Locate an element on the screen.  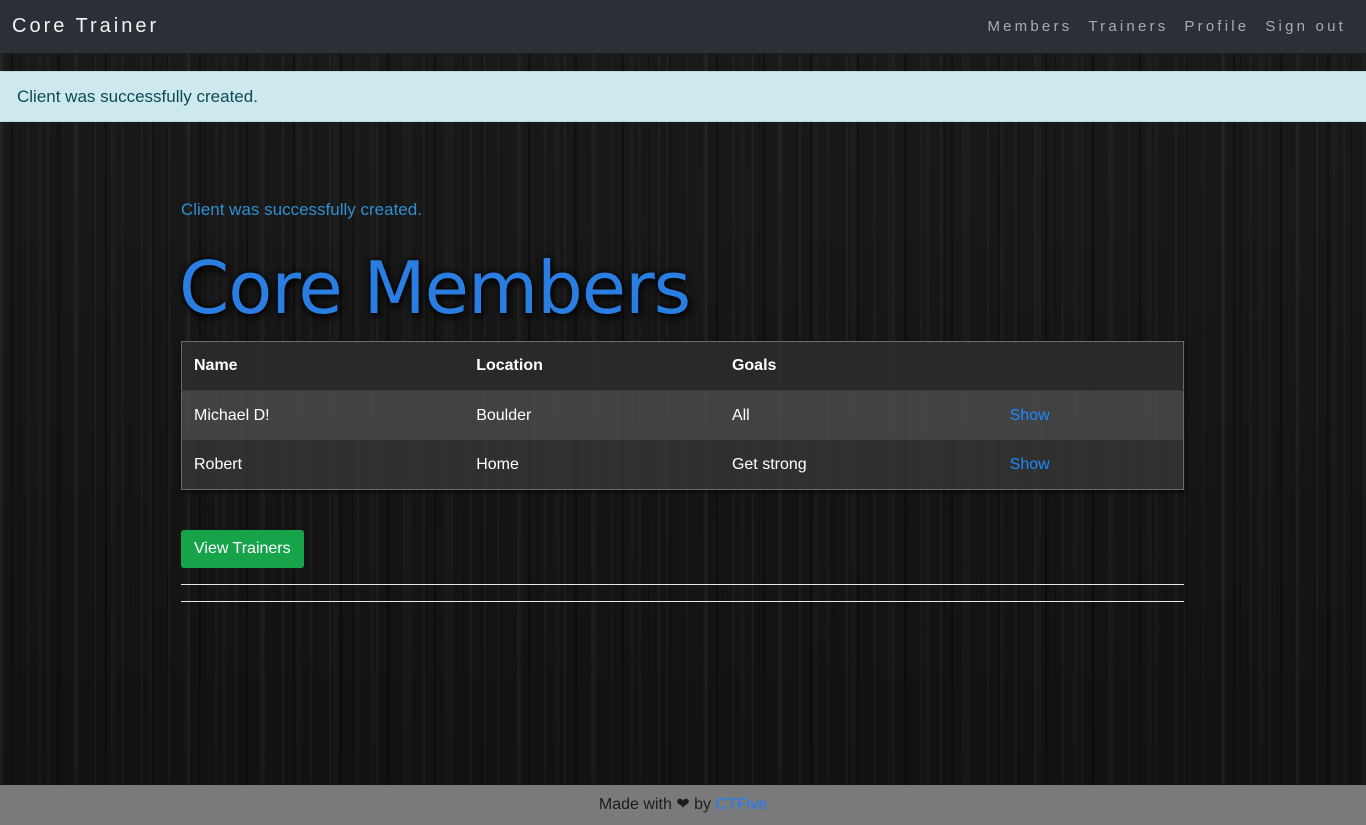
heart-icon: ❤ is located at coordinates (683, 804).